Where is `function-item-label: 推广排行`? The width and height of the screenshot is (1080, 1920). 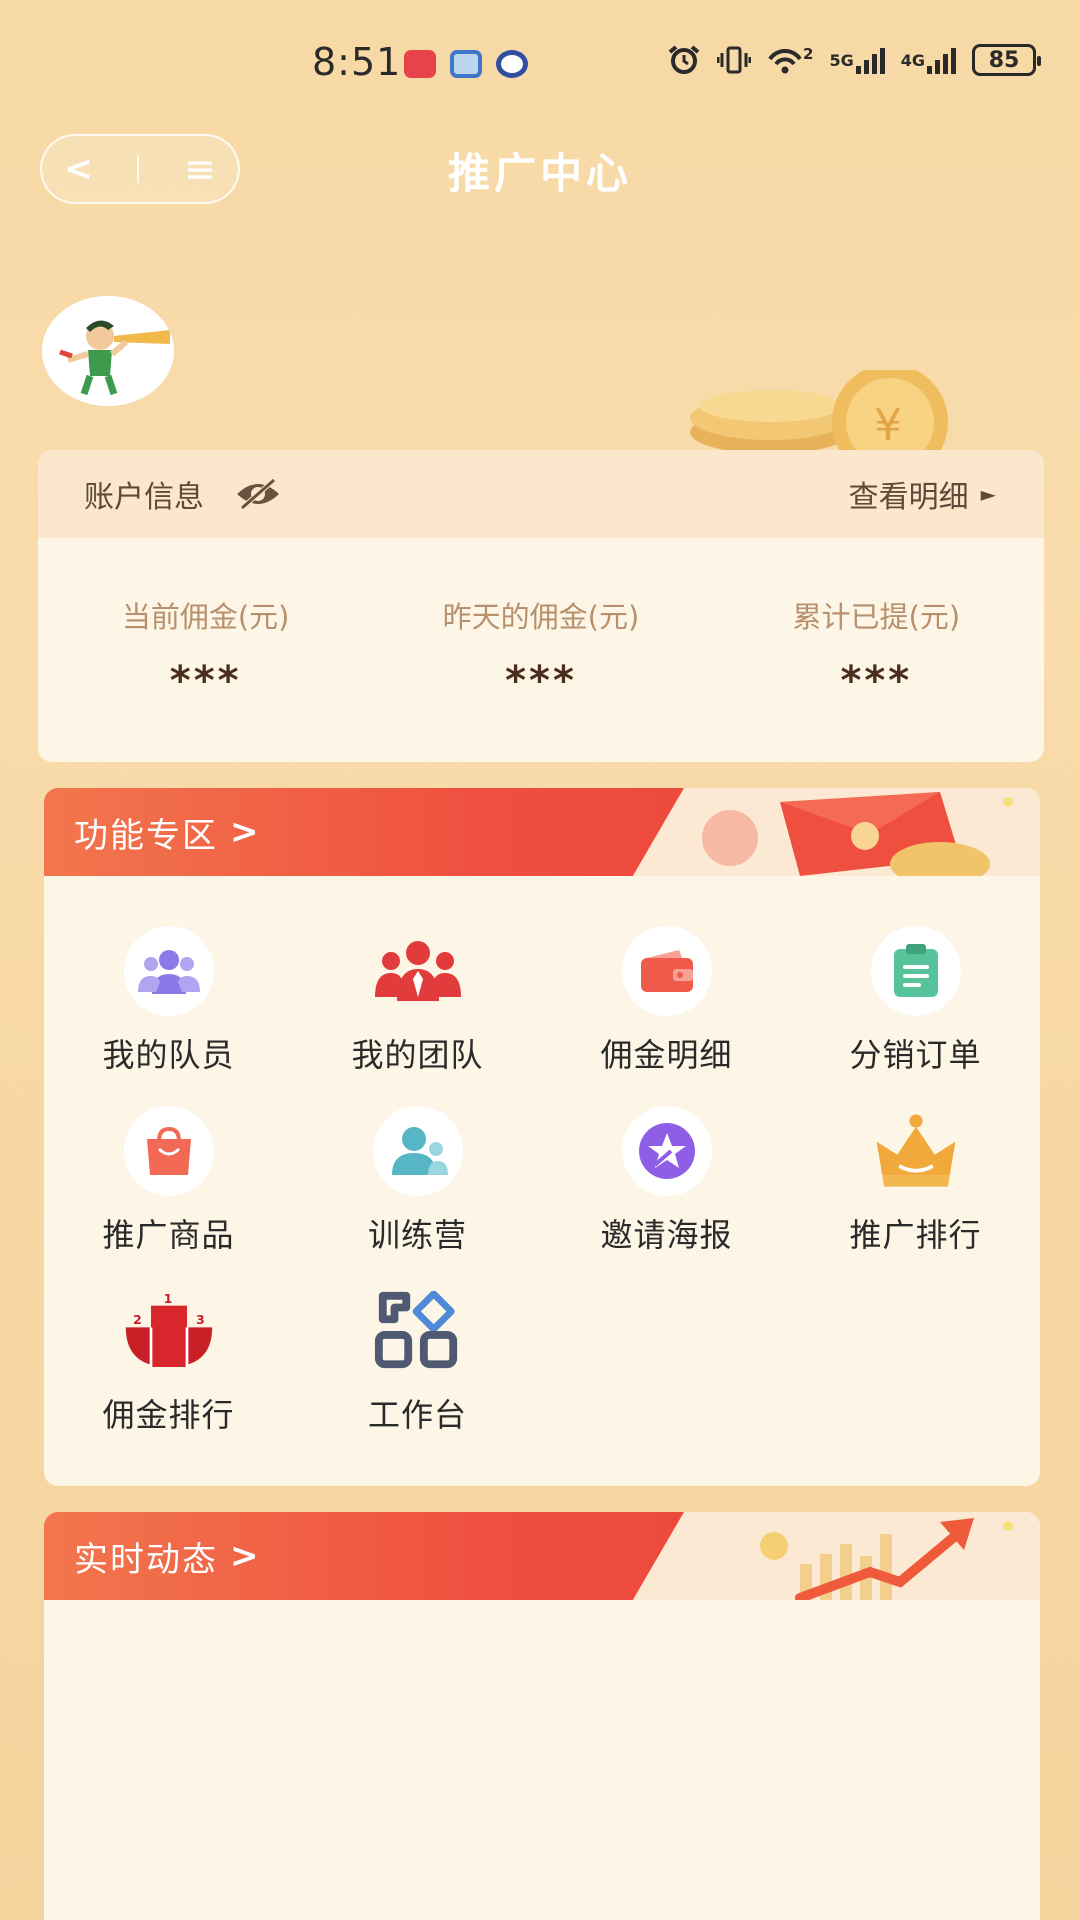
function-item-label: 推广排行 is located at coordinates (915, 1235).